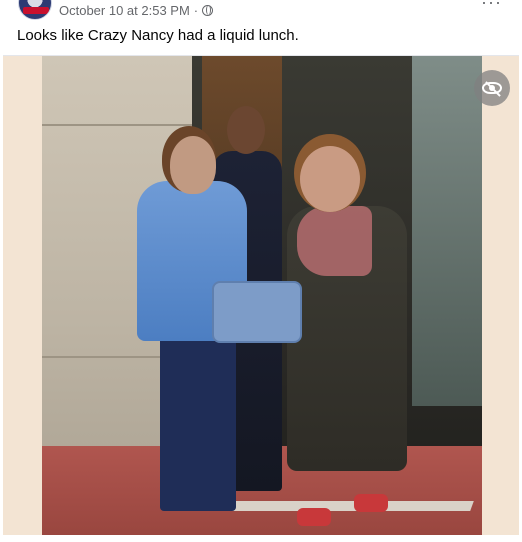 This screenshot has height=542, width=522. I want to click on photo-shopfront, so click(447, 231).